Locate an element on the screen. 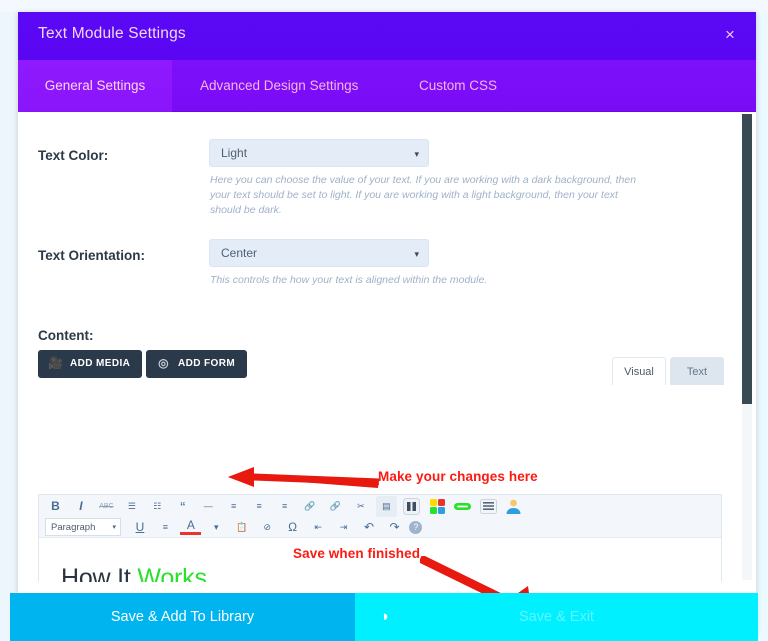  save-and-exit-label: Save & Exit is located at coordinates (556, 617).